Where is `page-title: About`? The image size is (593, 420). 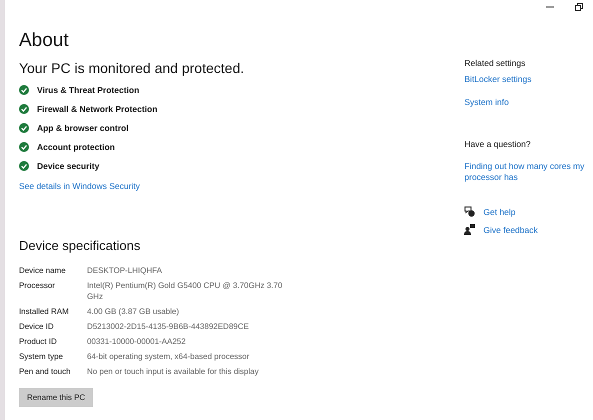 page-title: About is located at coordinates (44, 41).